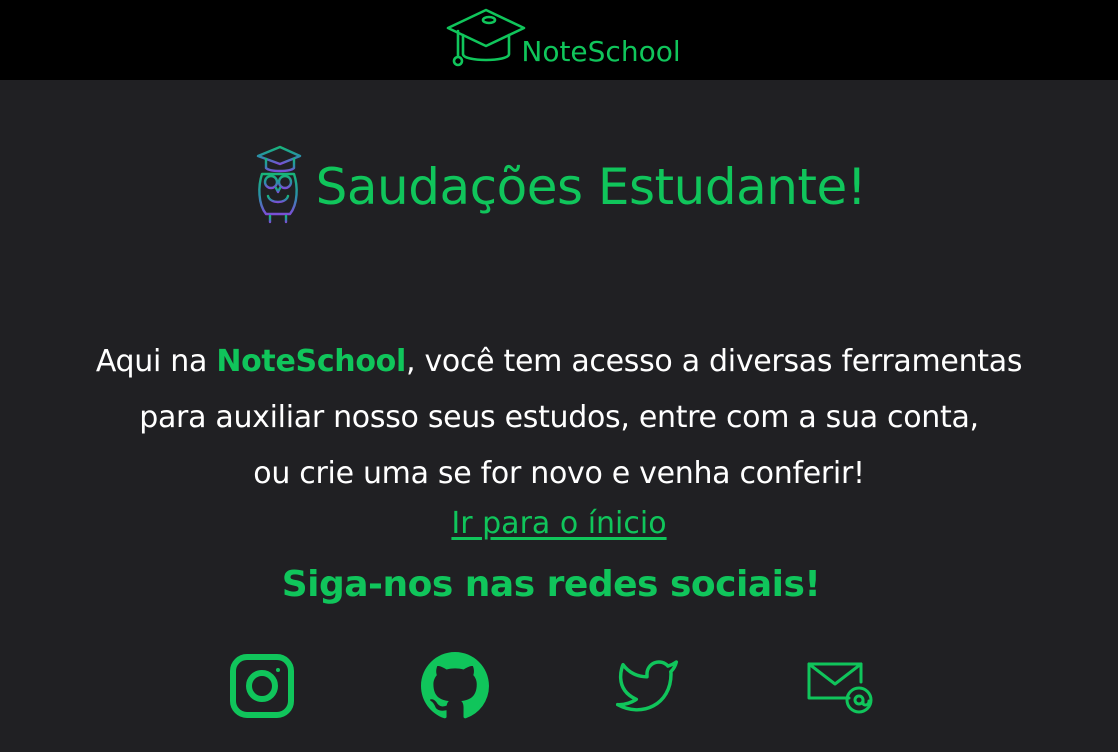  I want to click on go-home-link: Ir para o ínicio, so click(558, 523).